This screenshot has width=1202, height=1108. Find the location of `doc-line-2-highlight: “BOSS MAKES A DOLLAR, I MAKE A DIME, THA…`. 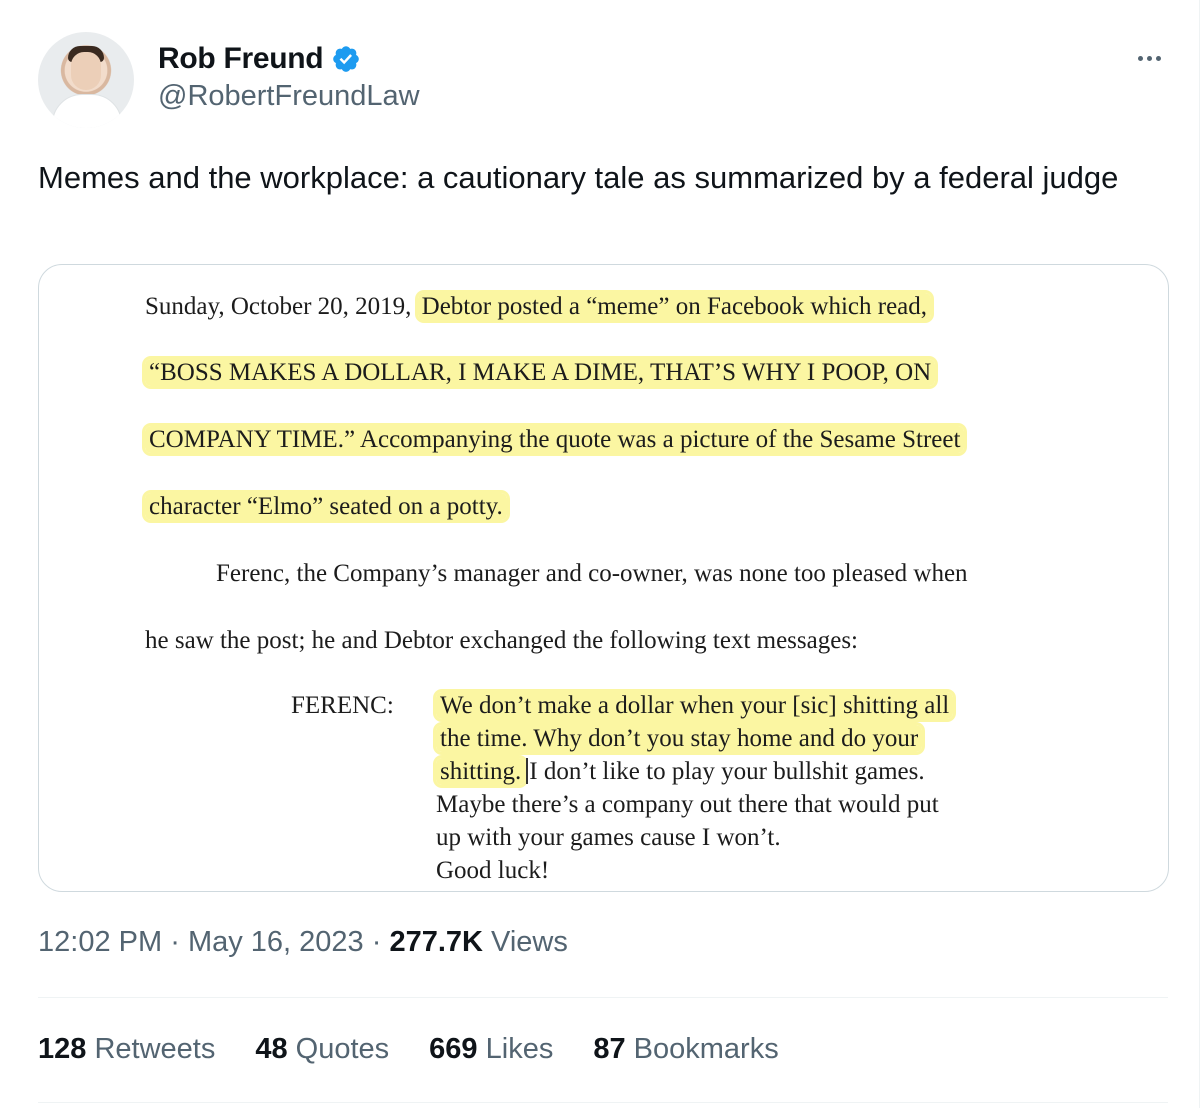

doc-line-2-highlight: “BOSS MAKES A DOLLAR, I MAKE A DIME, THA… is located at coordinates (540, 372).